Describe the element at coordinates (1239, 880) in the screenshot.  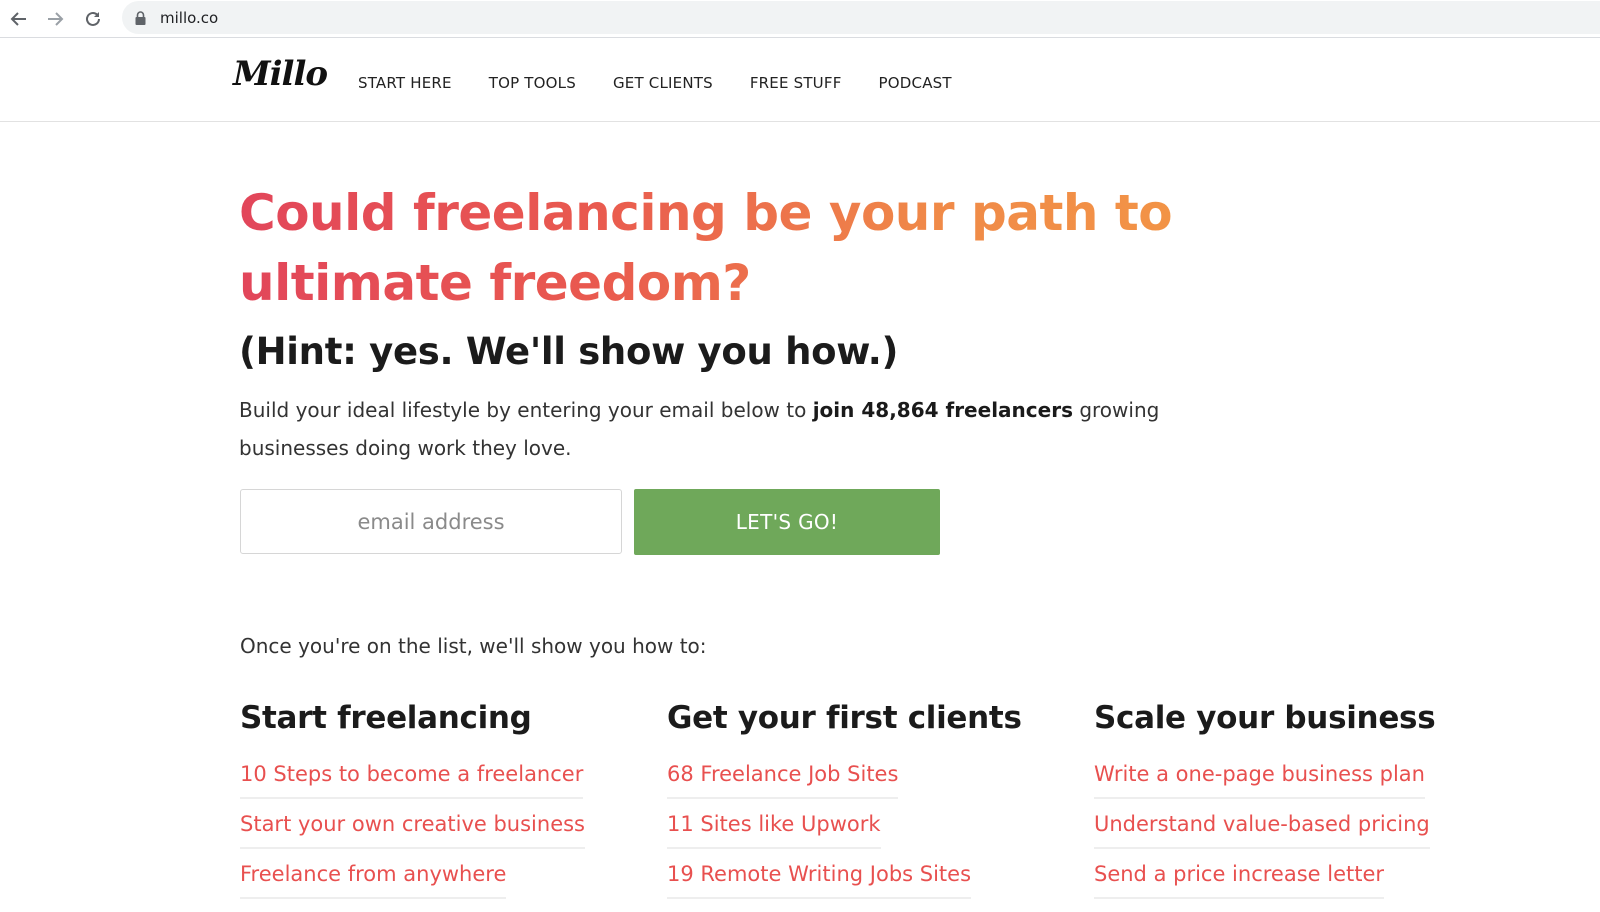
I see `link-price-increase: Send a price increase letter` at that location.